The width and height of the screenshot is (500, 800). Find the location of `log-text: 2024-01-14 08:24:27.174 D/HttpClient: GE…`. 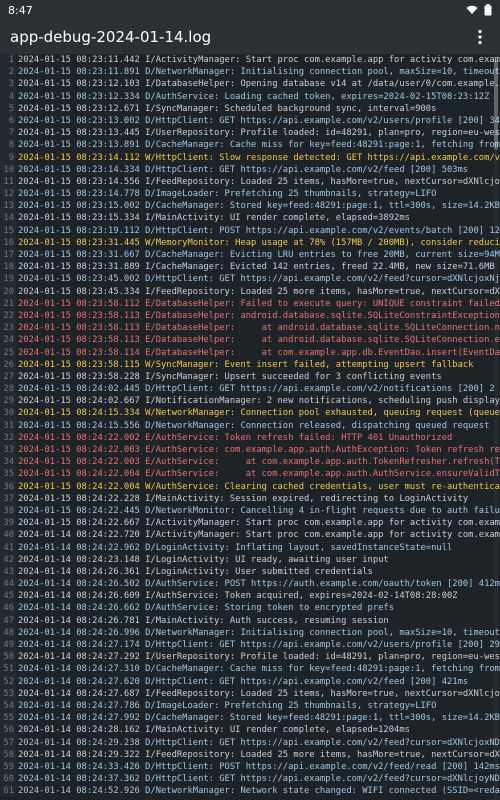

log-text: 2024-01-14 08:24:27.174 D/HttpClient: GE… is located at coordinates (259, 645).